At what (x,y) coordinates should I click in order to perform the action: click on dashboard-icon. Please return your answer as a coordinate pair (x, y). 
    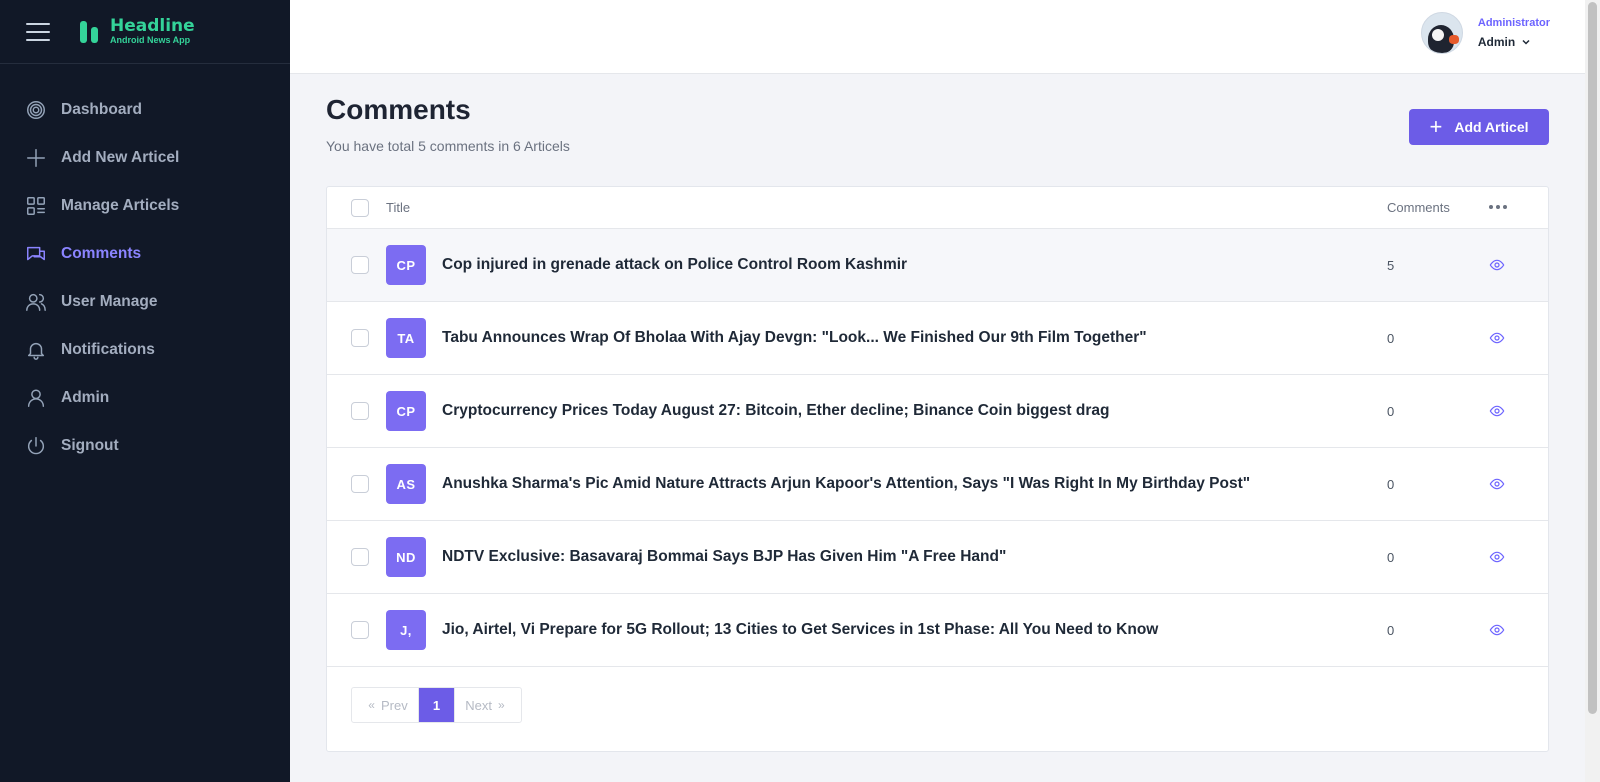
    Looking at the image, I should click on (36, 110).